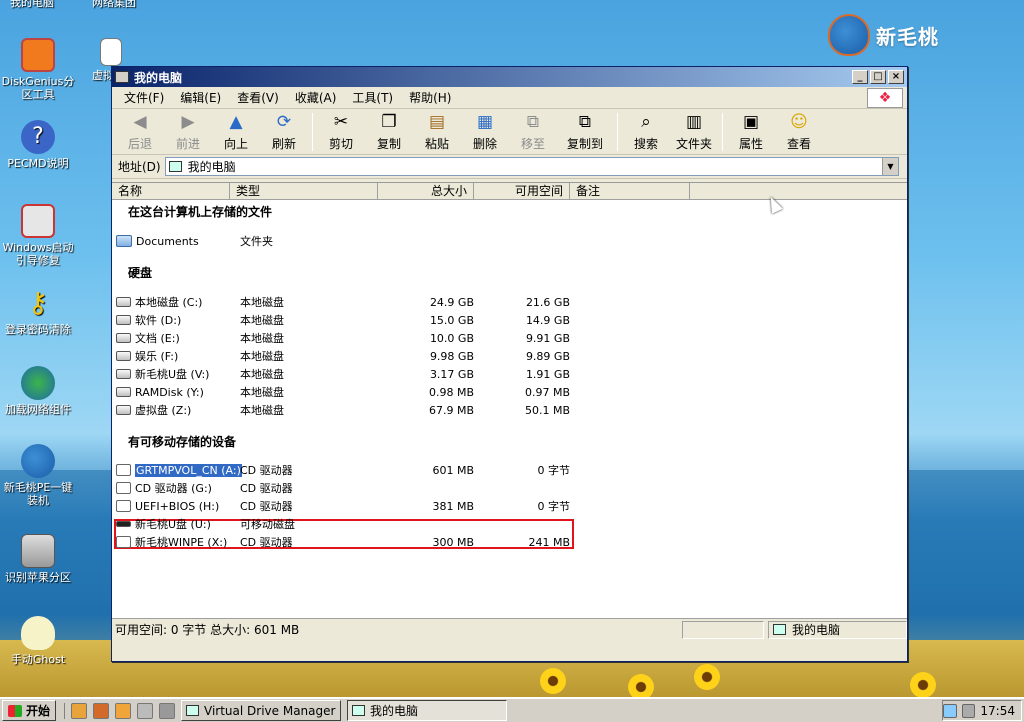  I want to click on item-total: 3.17 GB, so click(451, 374).